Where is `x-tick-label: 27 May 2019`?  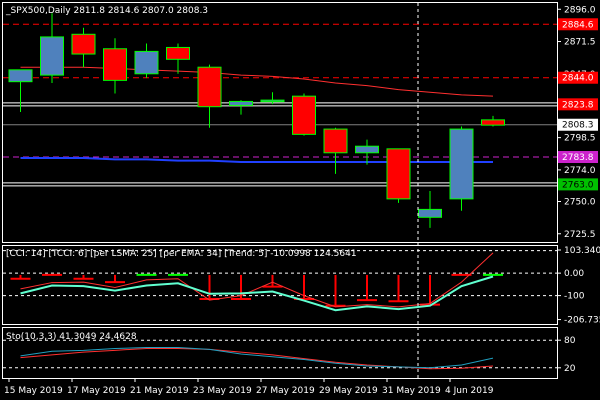 x-tick-label: 27 May 2019 is located at coordinates (285, 391).